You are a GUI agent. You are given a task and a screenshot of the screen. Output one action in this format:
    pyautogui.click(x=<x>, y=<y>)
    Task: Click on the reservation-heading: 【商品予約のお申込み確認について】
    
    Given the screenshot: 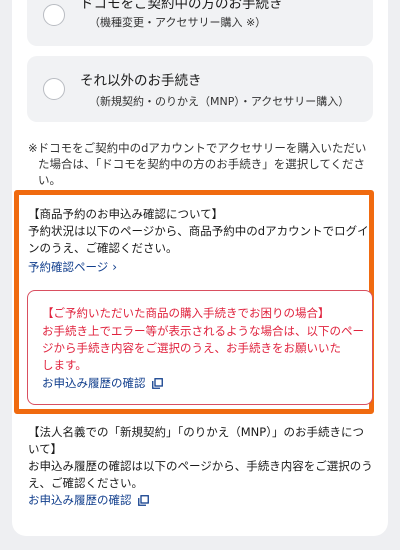 What is the action you would take?
    pyautogui.click(x=126, y=214)
    